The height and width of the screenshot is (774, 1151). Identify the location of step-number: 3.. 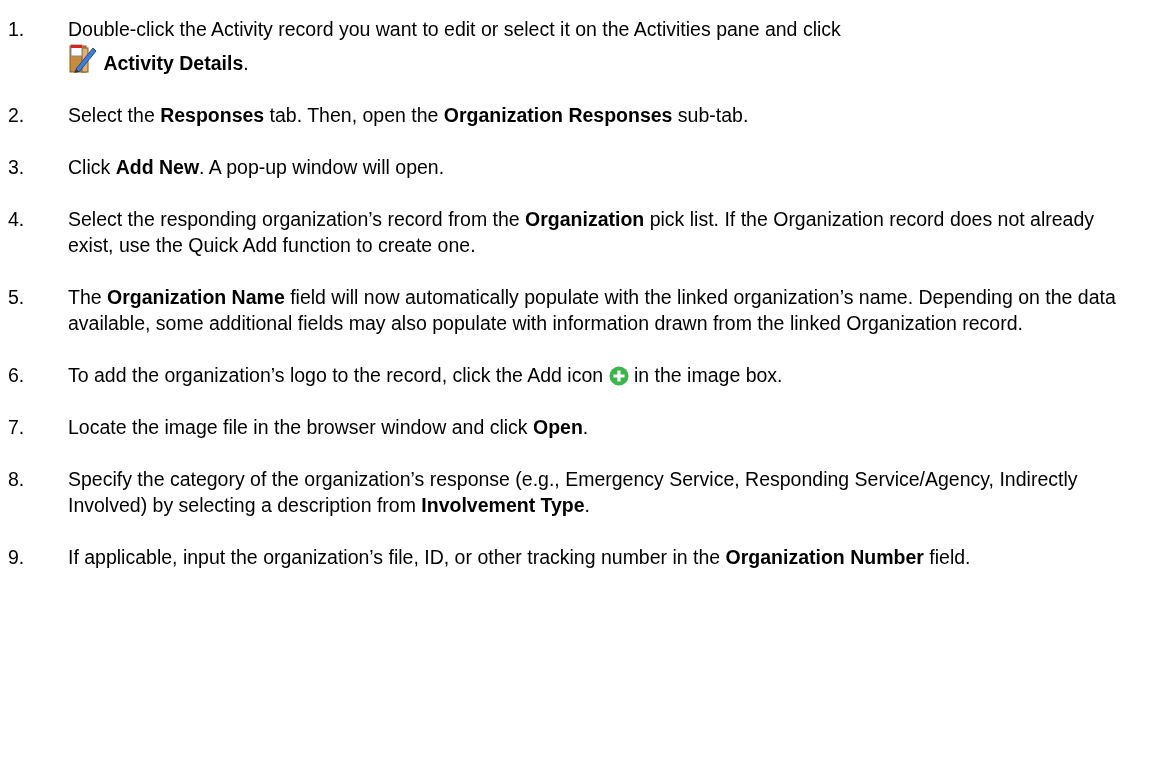
(17, 167).